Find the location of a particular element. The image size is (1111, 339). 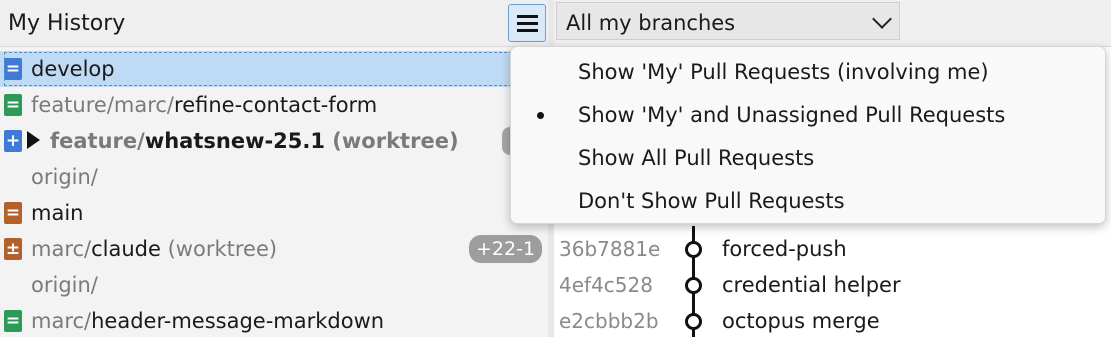

menu-item-show-all: Show All Pull Requests is located at coordinates (808, 158).